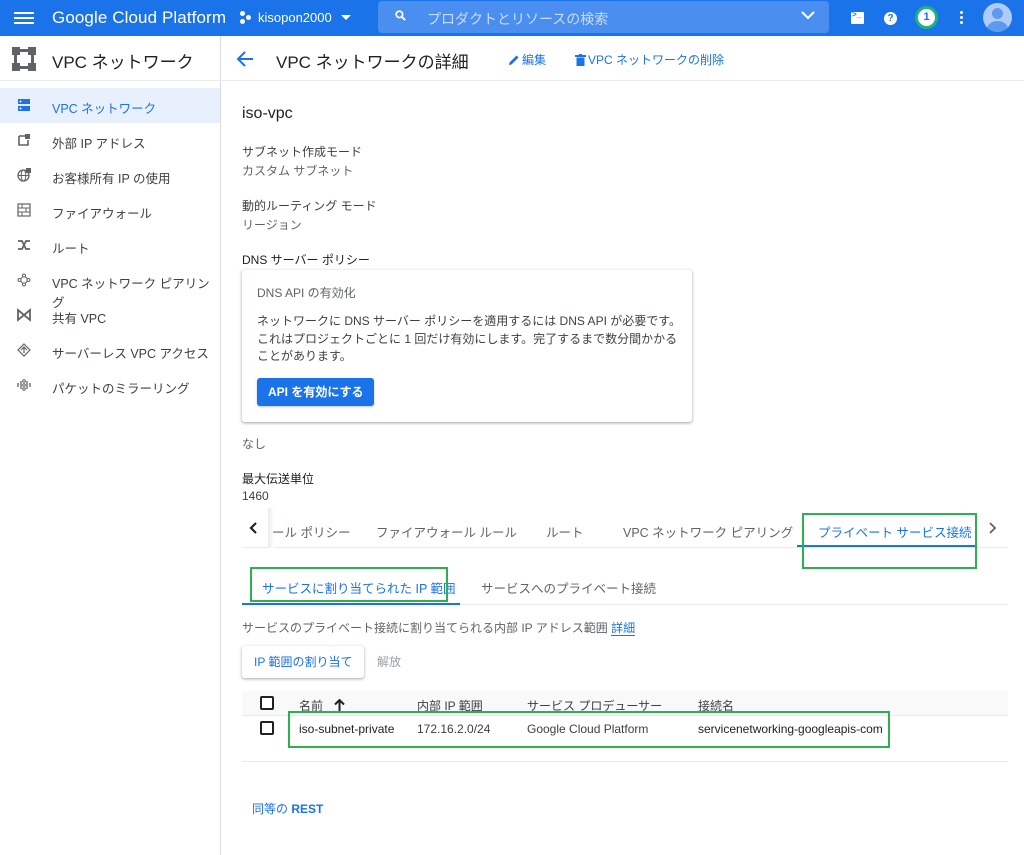 Image resolution: width=1024 pixels, height=855 pixels. I want to click on sidebar-item-vpc-networks: VPC ネットワーク, so click(110, 105).